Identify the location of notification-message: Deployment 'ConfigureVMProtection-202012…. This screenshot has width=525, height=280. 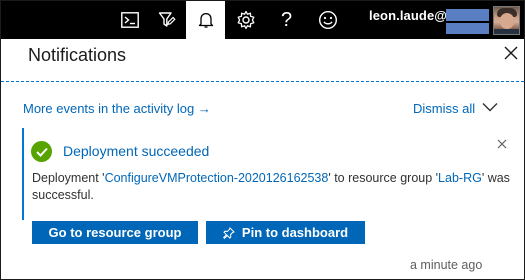
(272, 187).